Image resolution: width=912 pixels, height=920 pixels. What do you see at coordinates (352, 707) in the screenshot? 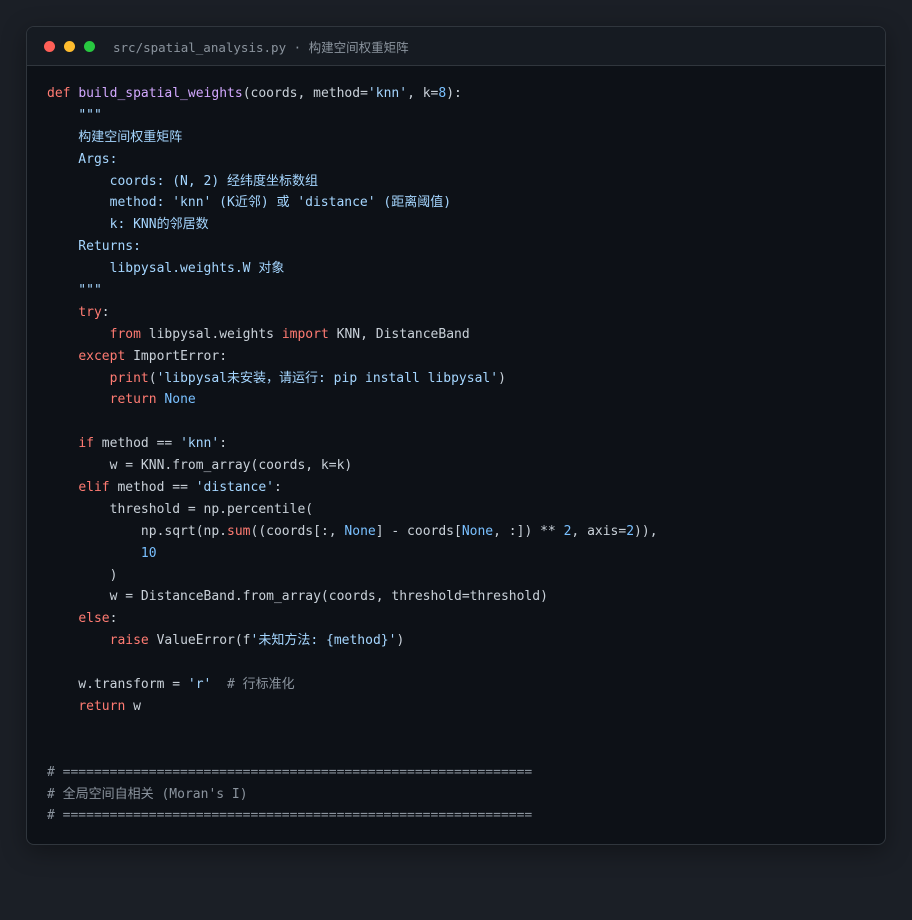
I see `code-line: return w` at bounding box center [352, 707].